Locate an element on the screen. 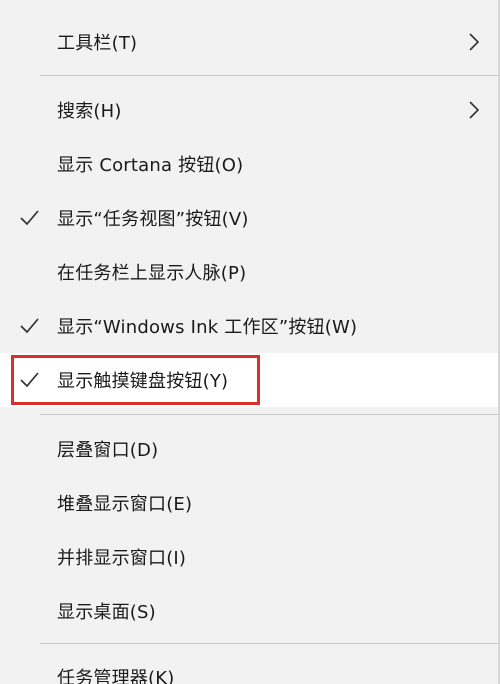  menu-item-show-windows-ink: 显示“Windows Ink 工作区”按钮(W) is located at coordinates (249, 326).